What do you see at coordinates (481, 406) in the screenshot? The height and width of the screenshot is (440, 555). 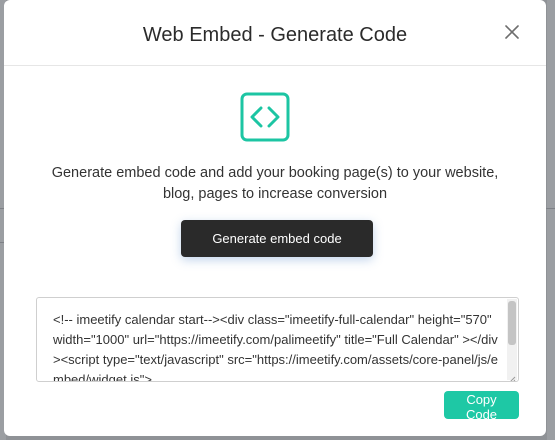 I see `copy-code-button: Copy Code` at bounding box center [481, 406].